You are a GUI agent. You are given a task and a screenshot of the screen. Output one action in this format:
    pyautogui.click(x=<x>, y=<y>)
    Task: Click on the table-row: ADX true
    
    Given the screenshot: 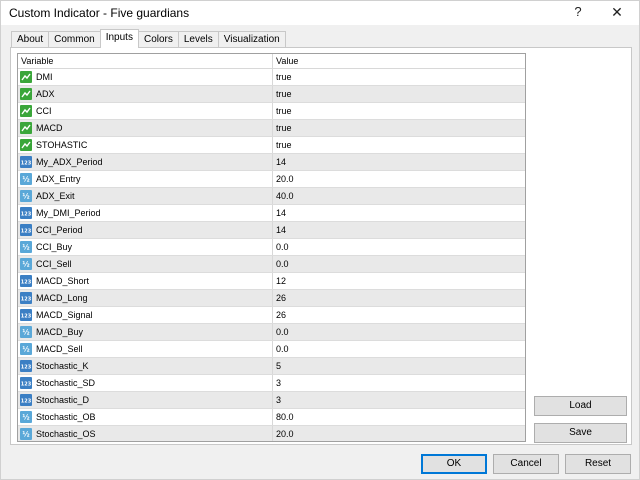 What is the action you would take?
    pyautogui.click(x=271, y=94)
    